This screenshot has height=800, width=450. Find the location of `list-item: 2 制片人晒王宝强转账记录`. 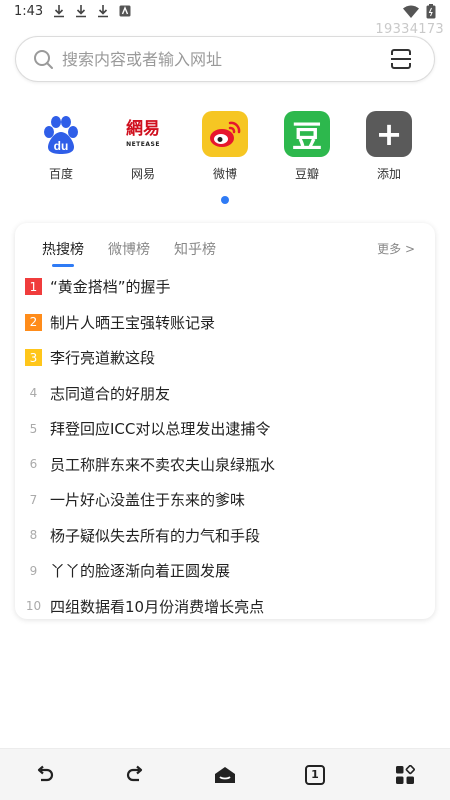

list-item: 2 制片人晒王宝强转账记录 is located at coordinates (225, 323).